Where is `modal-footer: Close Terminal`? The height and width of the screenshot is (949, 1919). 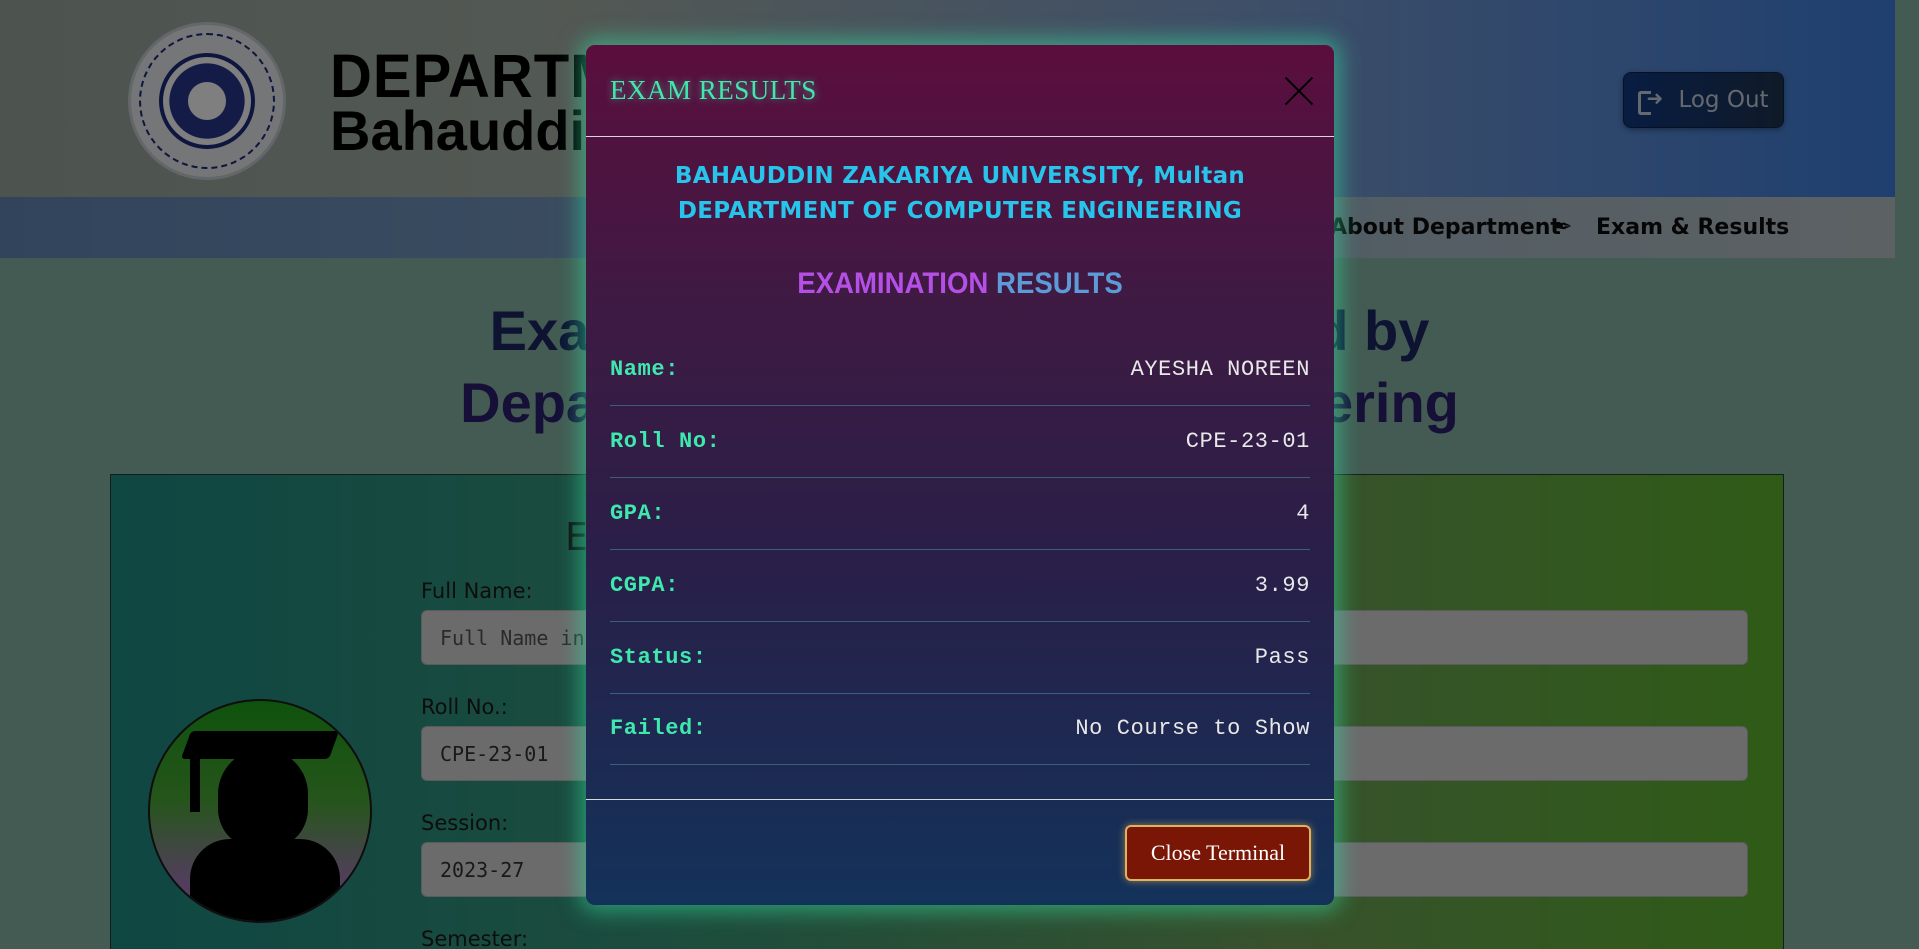
modal-footer: Close Terminal is located at coordinates (960, 852).